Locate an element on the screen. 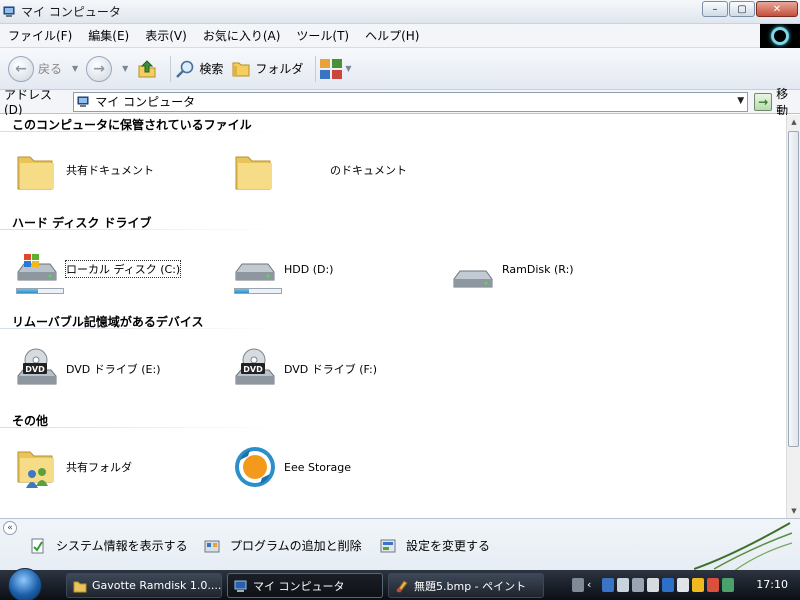  item-label: Eee Storage is located at coordinates (318, 467).